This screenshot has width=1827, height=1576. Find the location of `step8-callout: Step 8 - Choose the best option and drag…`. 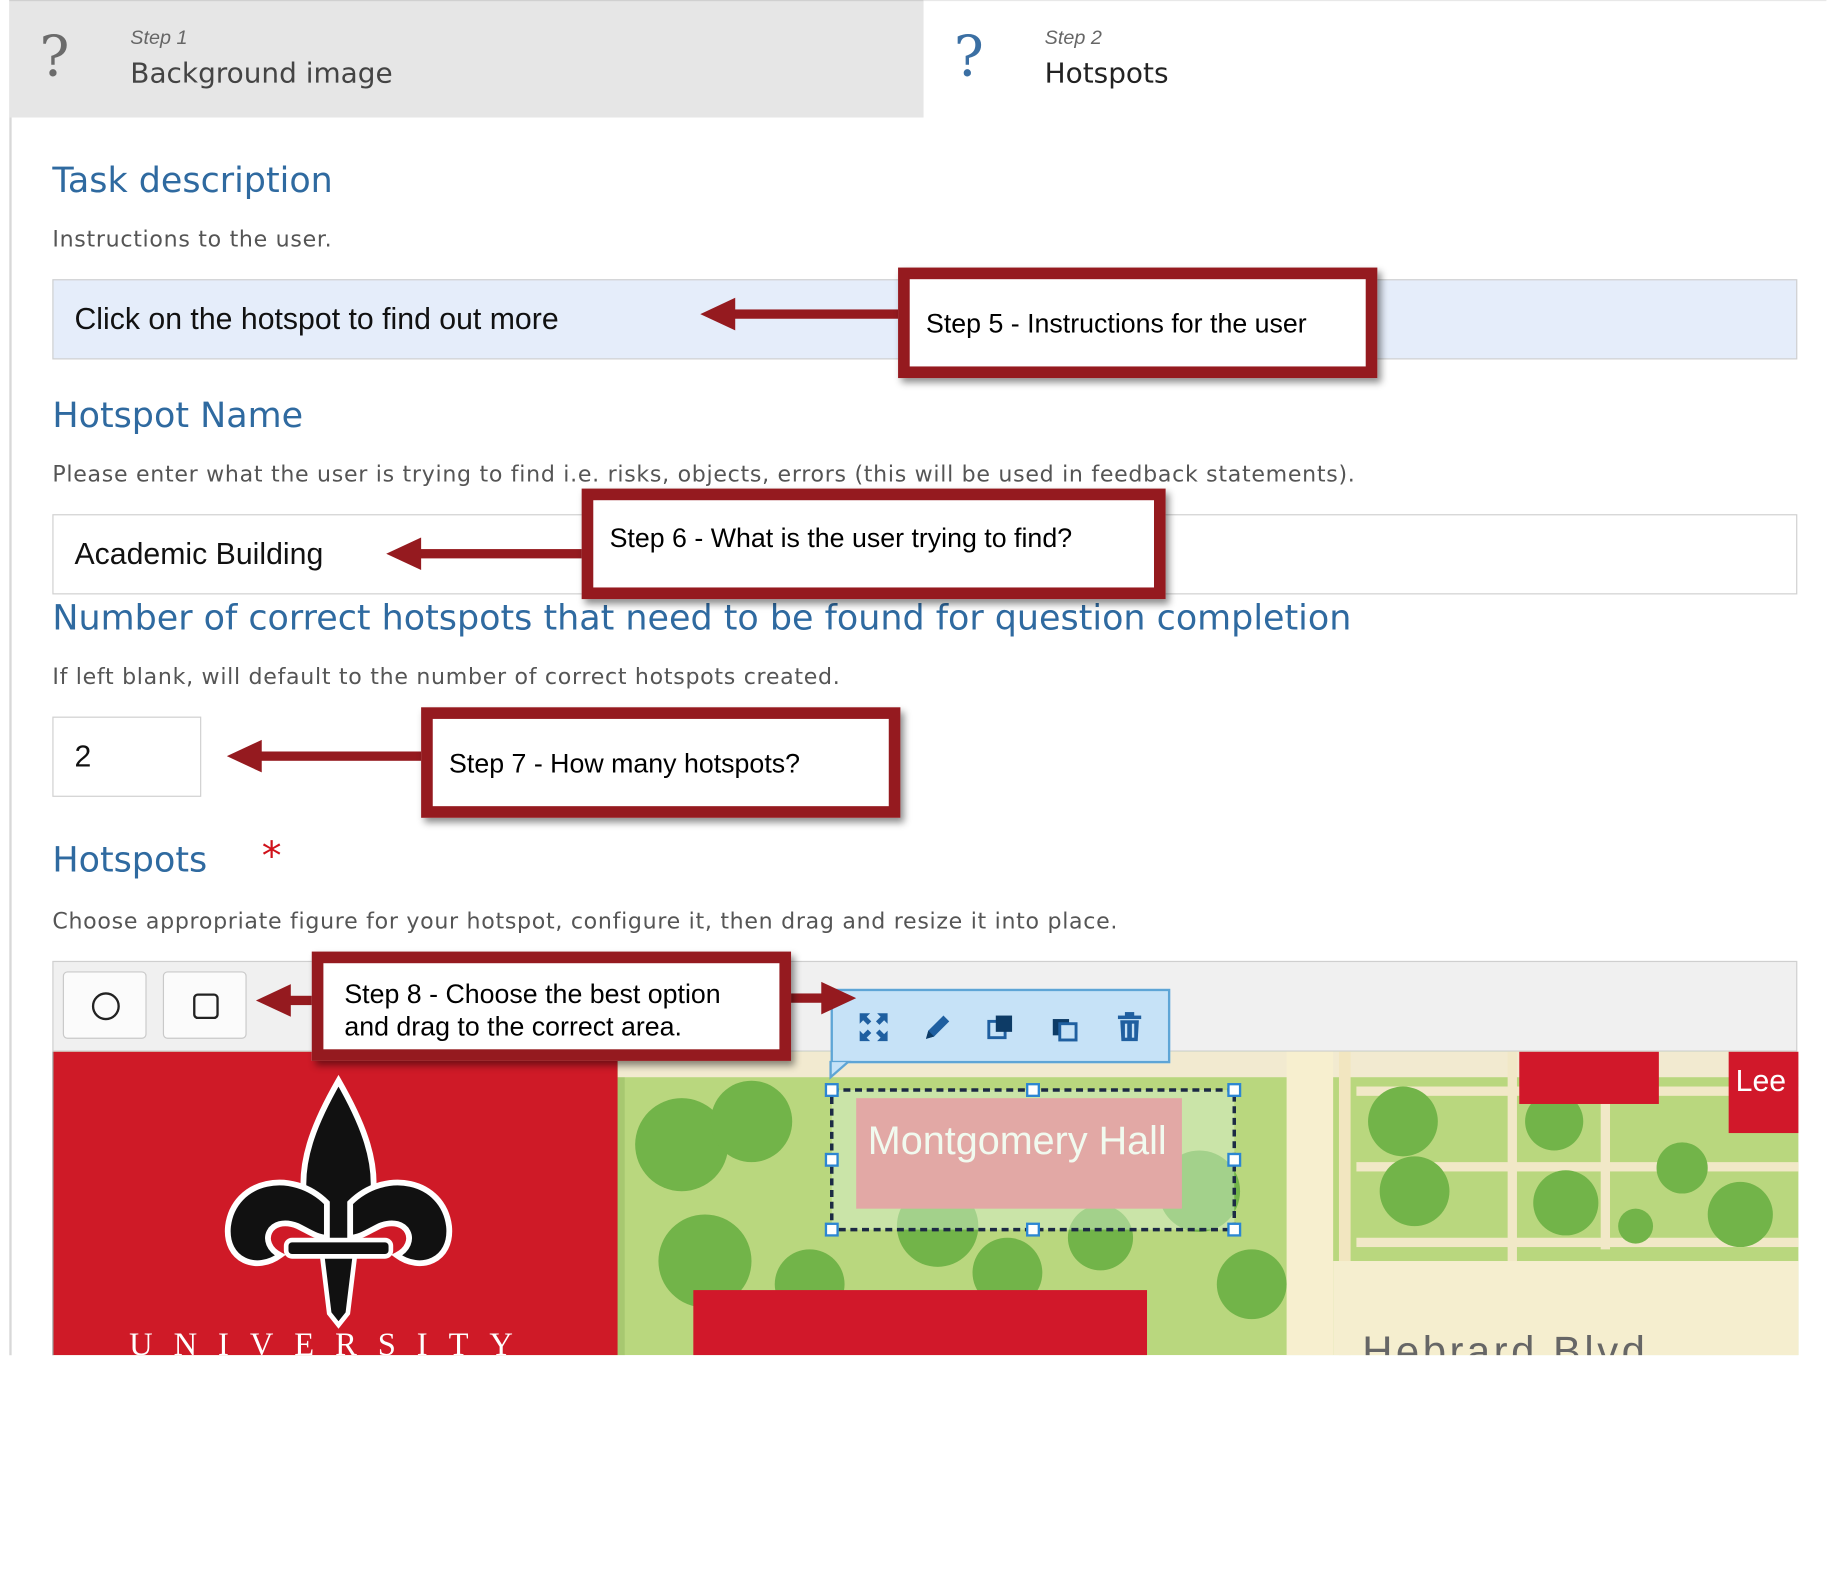

step8-callout: Step 8 - Choose the best option and drag… is located at coordinates (551, 1006).